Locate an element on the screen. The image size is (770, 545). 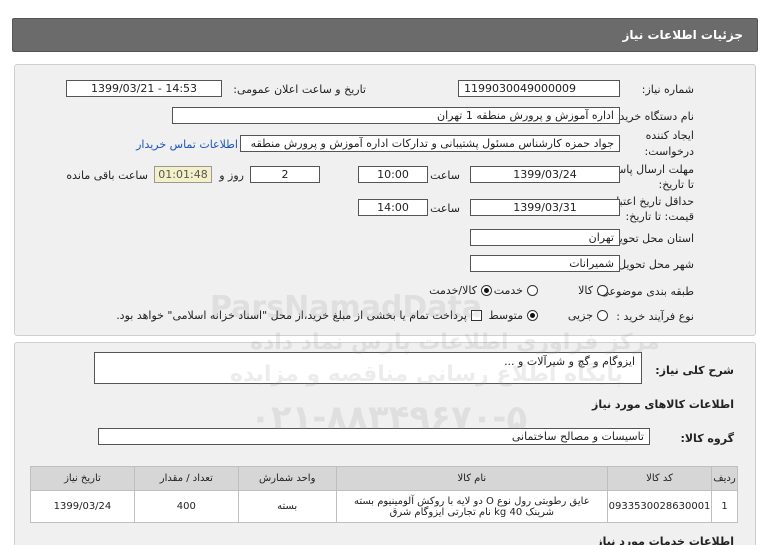
process-label: نوع فرآیند خرید : is located at coordinates (655, 316).